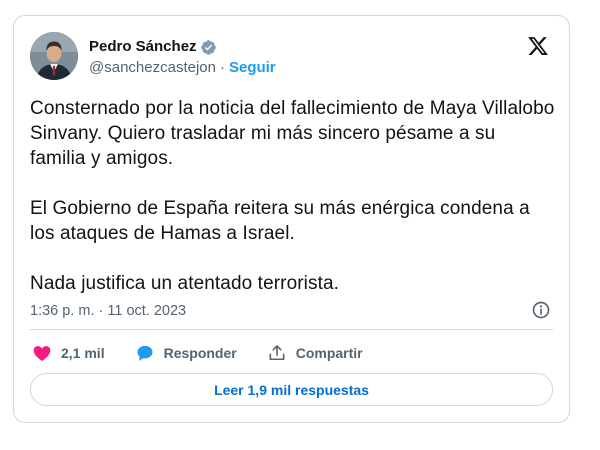 This screenshot has height=450, width=600. What do you see at coordinates (291, 329) in the screenshot?
I see `divider` at bounding box center [291, 329].